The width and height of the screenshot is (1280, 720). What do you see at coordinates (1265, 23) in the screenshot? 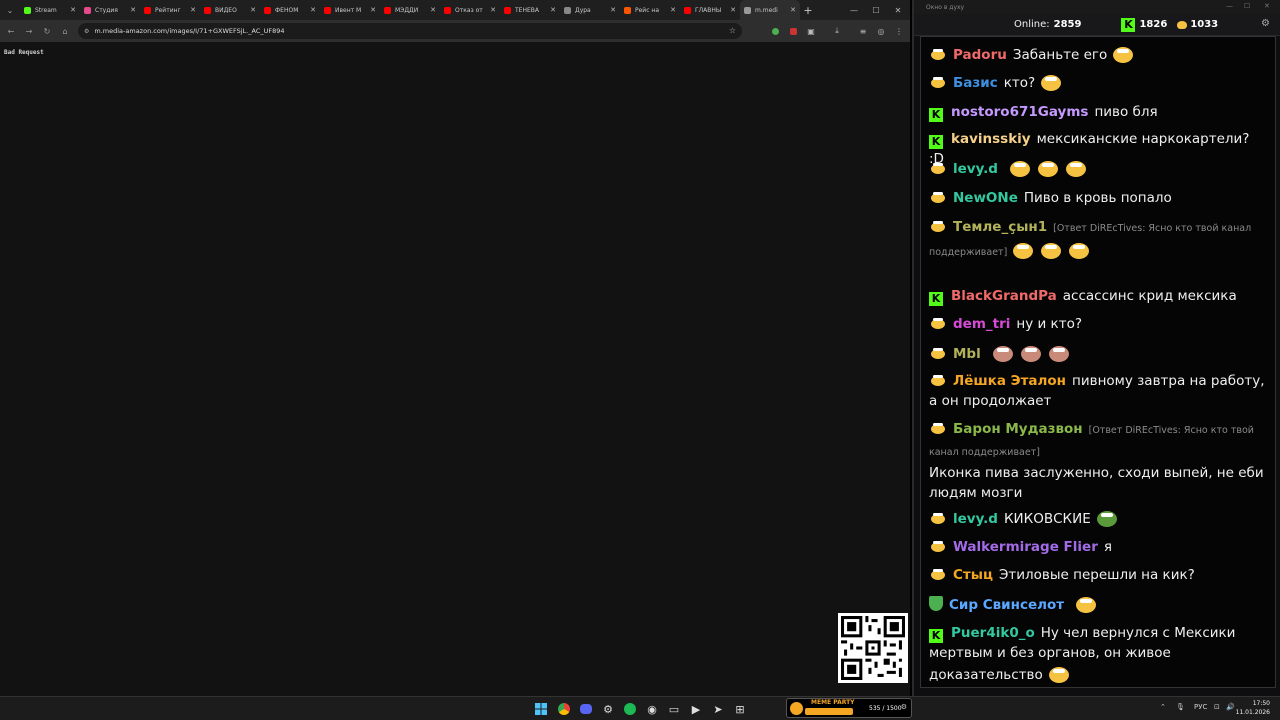
I see `settings-gear-icon: ⚙` at bounding box center [1265, 23].